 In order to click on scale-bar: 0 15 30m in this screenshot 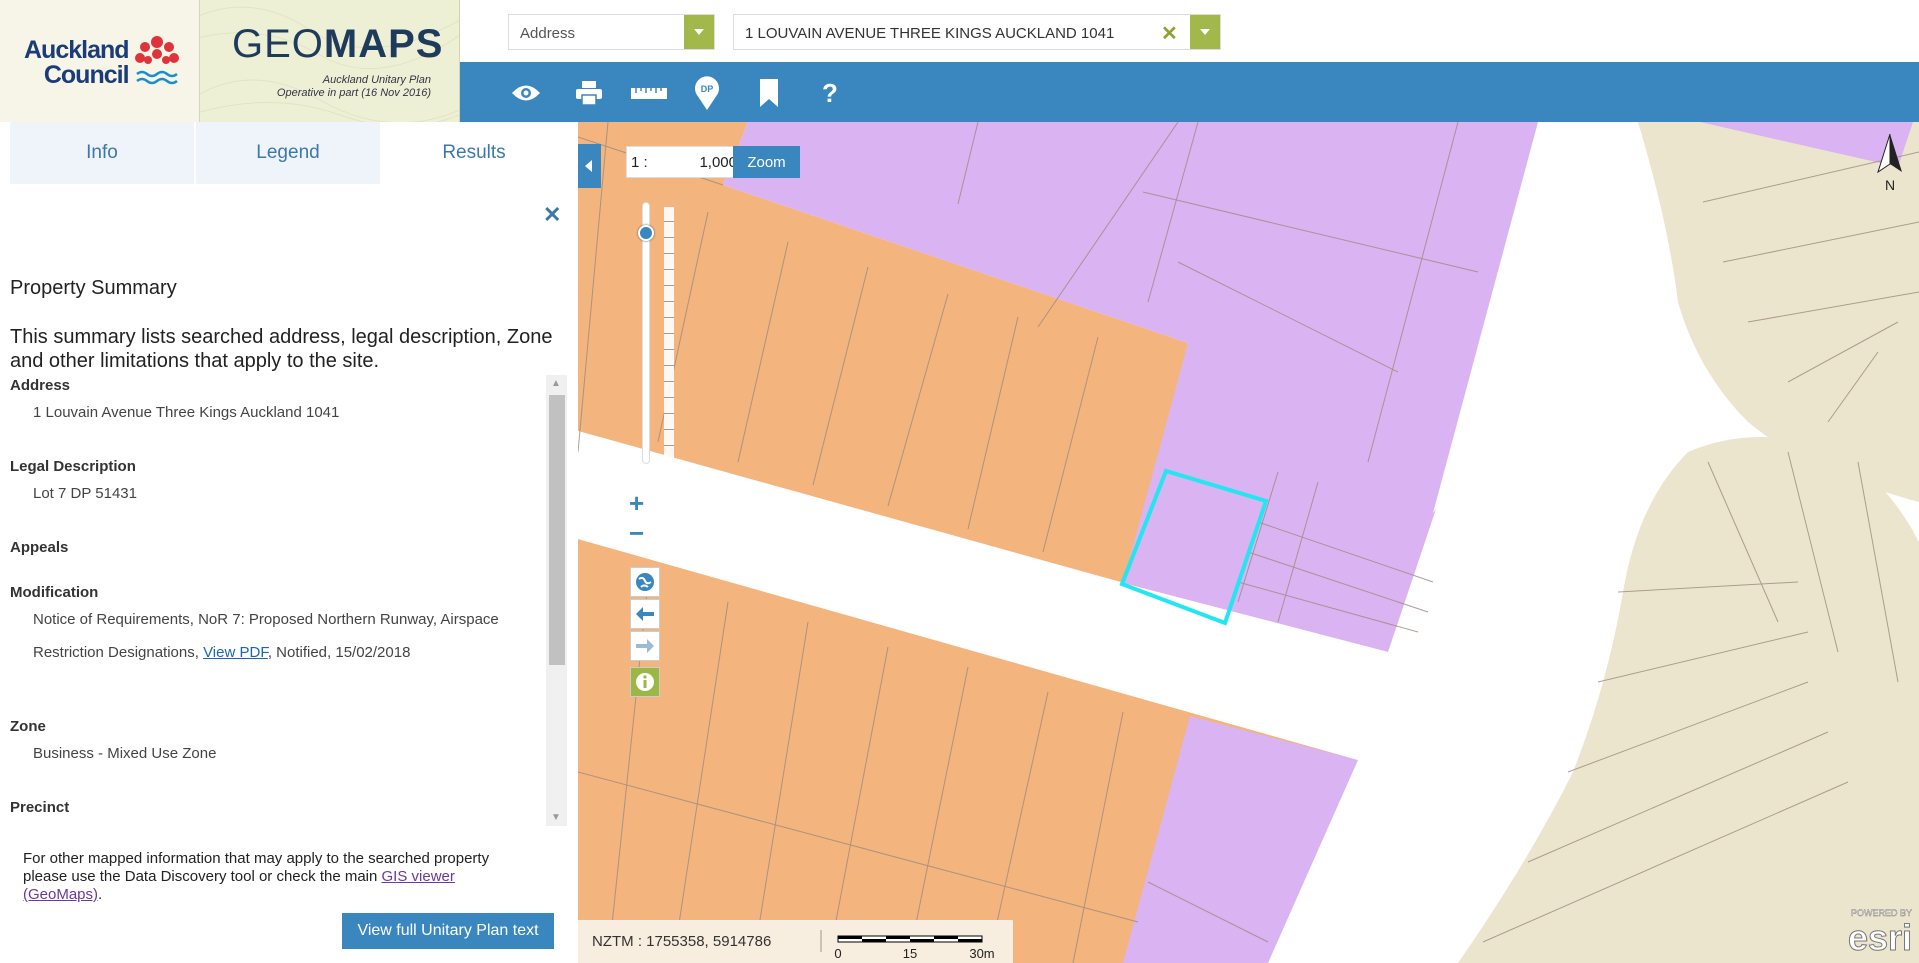, I will do `click(907, 945)`.